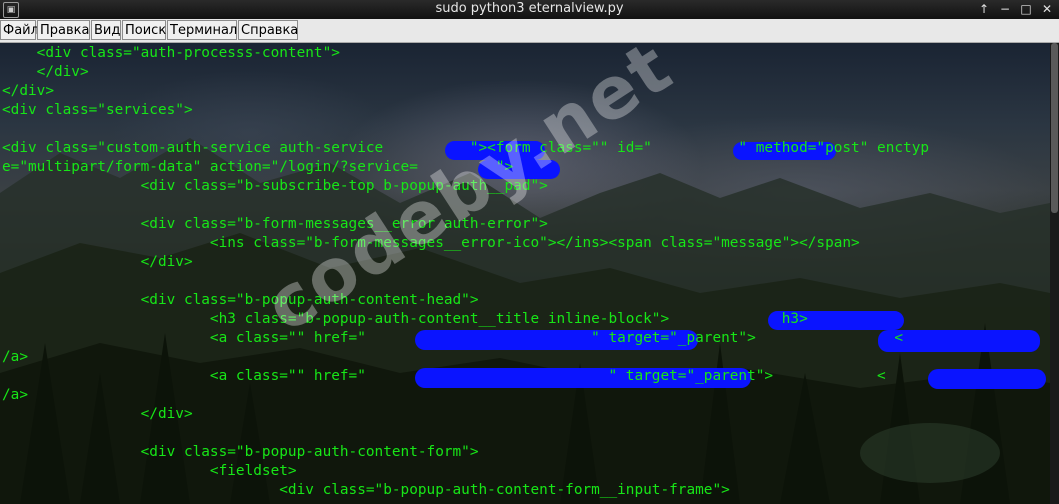 This screenshot has width=1059, height=504. What do you see at coordinates (268, 30) in the screenshot?
I see `menu-help: Справка` at bounding box center [268, 30].